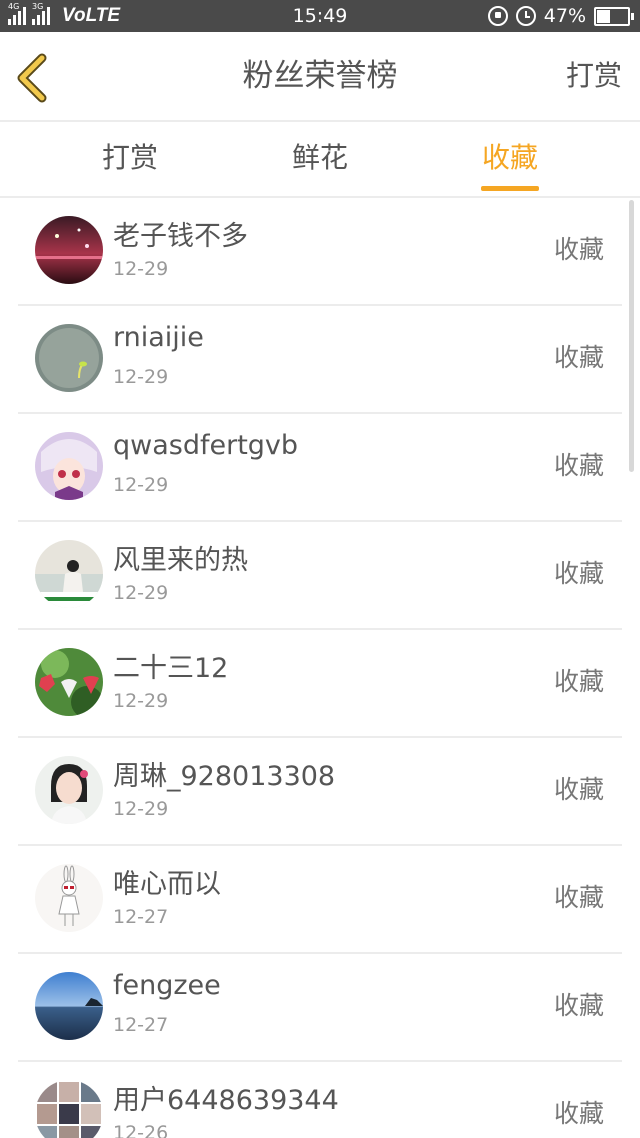  What do you see at coordinates (320, 359) in the screenshot?
I see `list-item: rniaijie 12-29 收藏` at bounding box center [320, 359].